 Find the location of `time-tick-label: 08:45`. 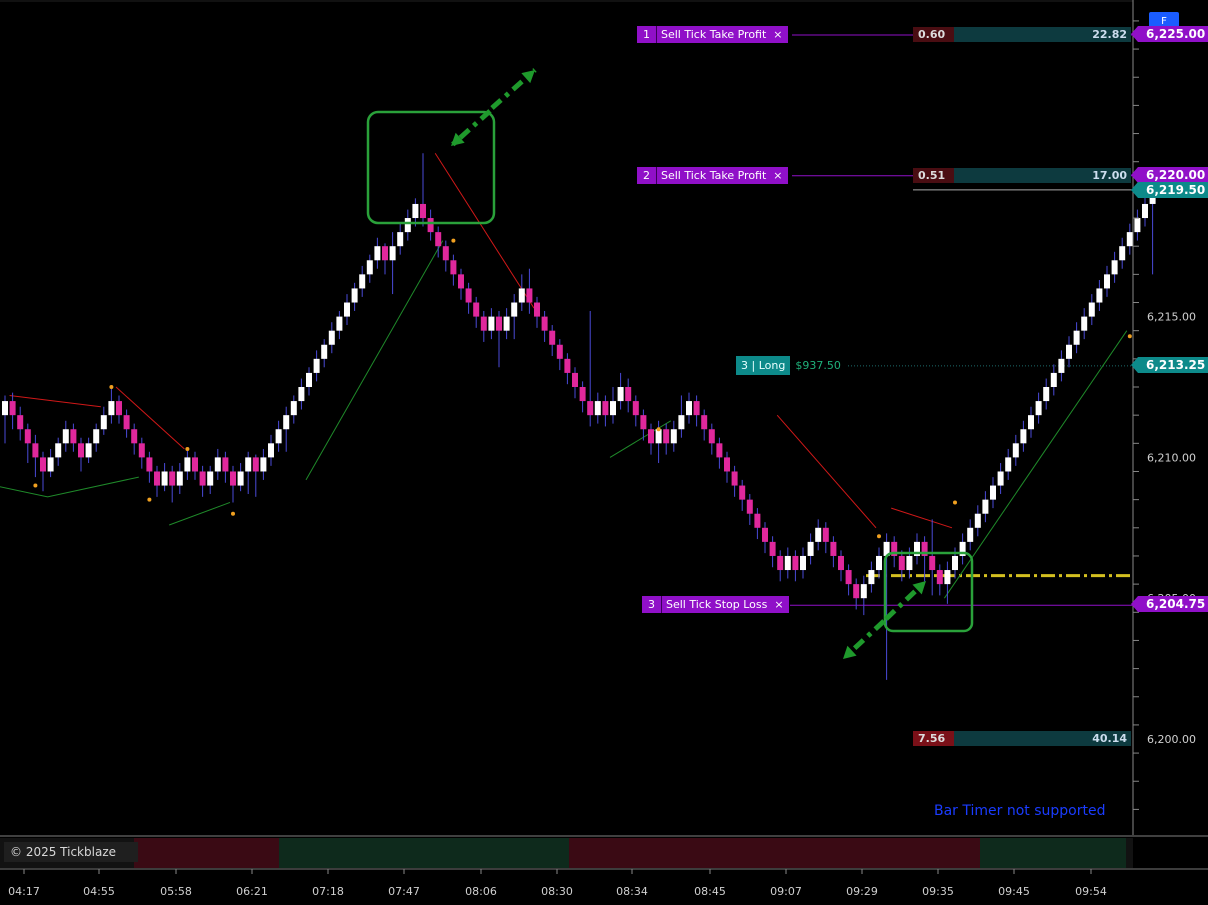

time-tick-label: 08:45 is located at coordinates (710, 891).